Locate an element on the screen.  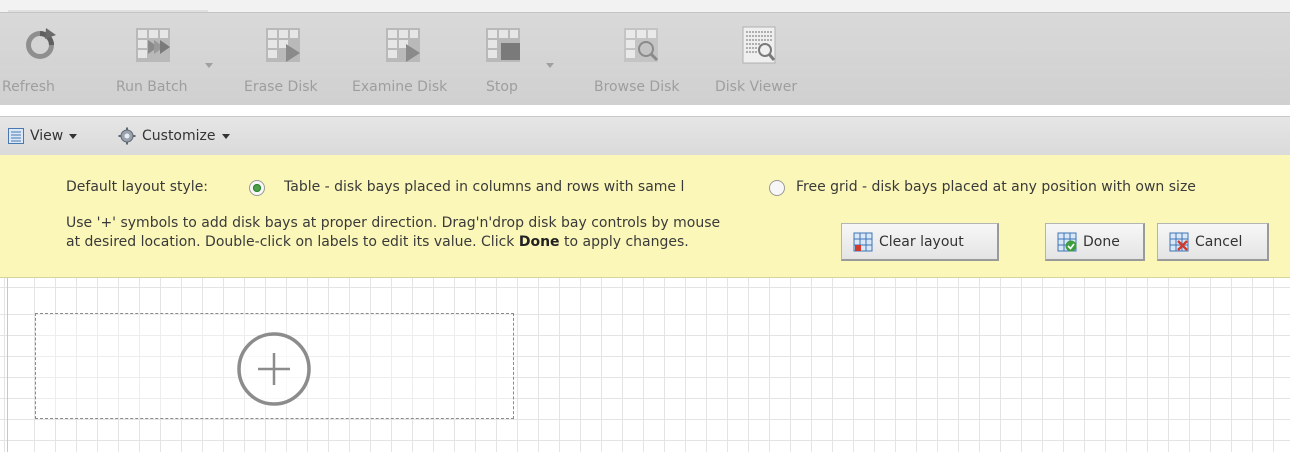
done-icon is located at coordinates (1067, 241).